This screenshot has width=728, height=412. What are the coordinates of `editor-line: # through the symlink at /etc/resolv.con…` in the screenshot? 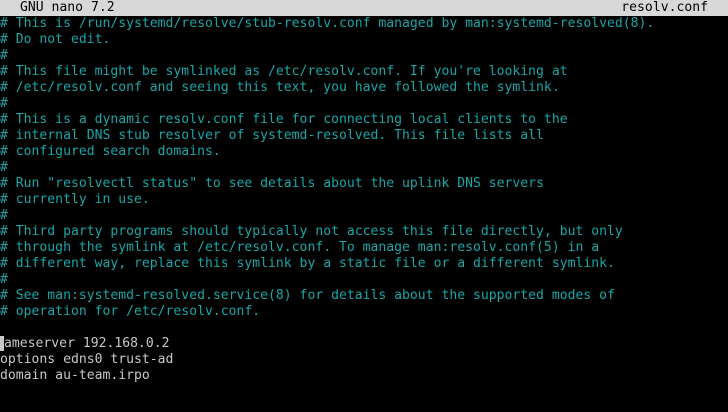 It's located at (300, 247).